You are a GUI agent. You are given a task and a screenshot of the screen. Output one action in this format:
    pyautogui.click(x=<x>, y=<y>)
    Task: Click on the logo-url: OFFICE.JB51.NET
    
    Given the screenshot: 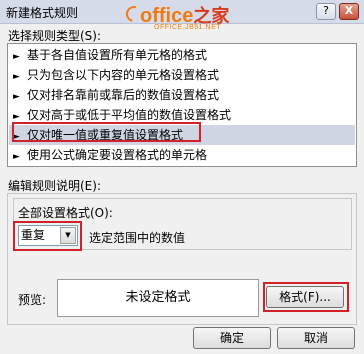 What is the action you would take?
    pyautogui.click(x=188, y=27)
    